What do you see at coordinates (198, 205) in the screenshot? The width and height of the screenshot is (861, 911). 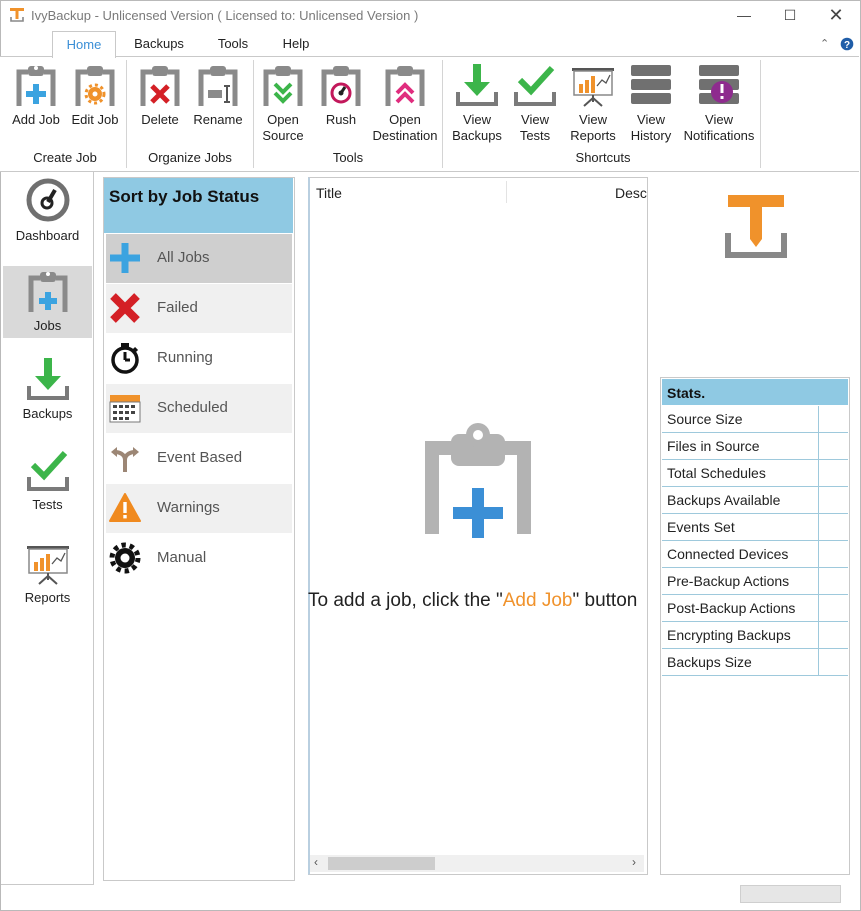 I see `status-filter-header: Sort by Job Status` at bounding box center [198, 205].